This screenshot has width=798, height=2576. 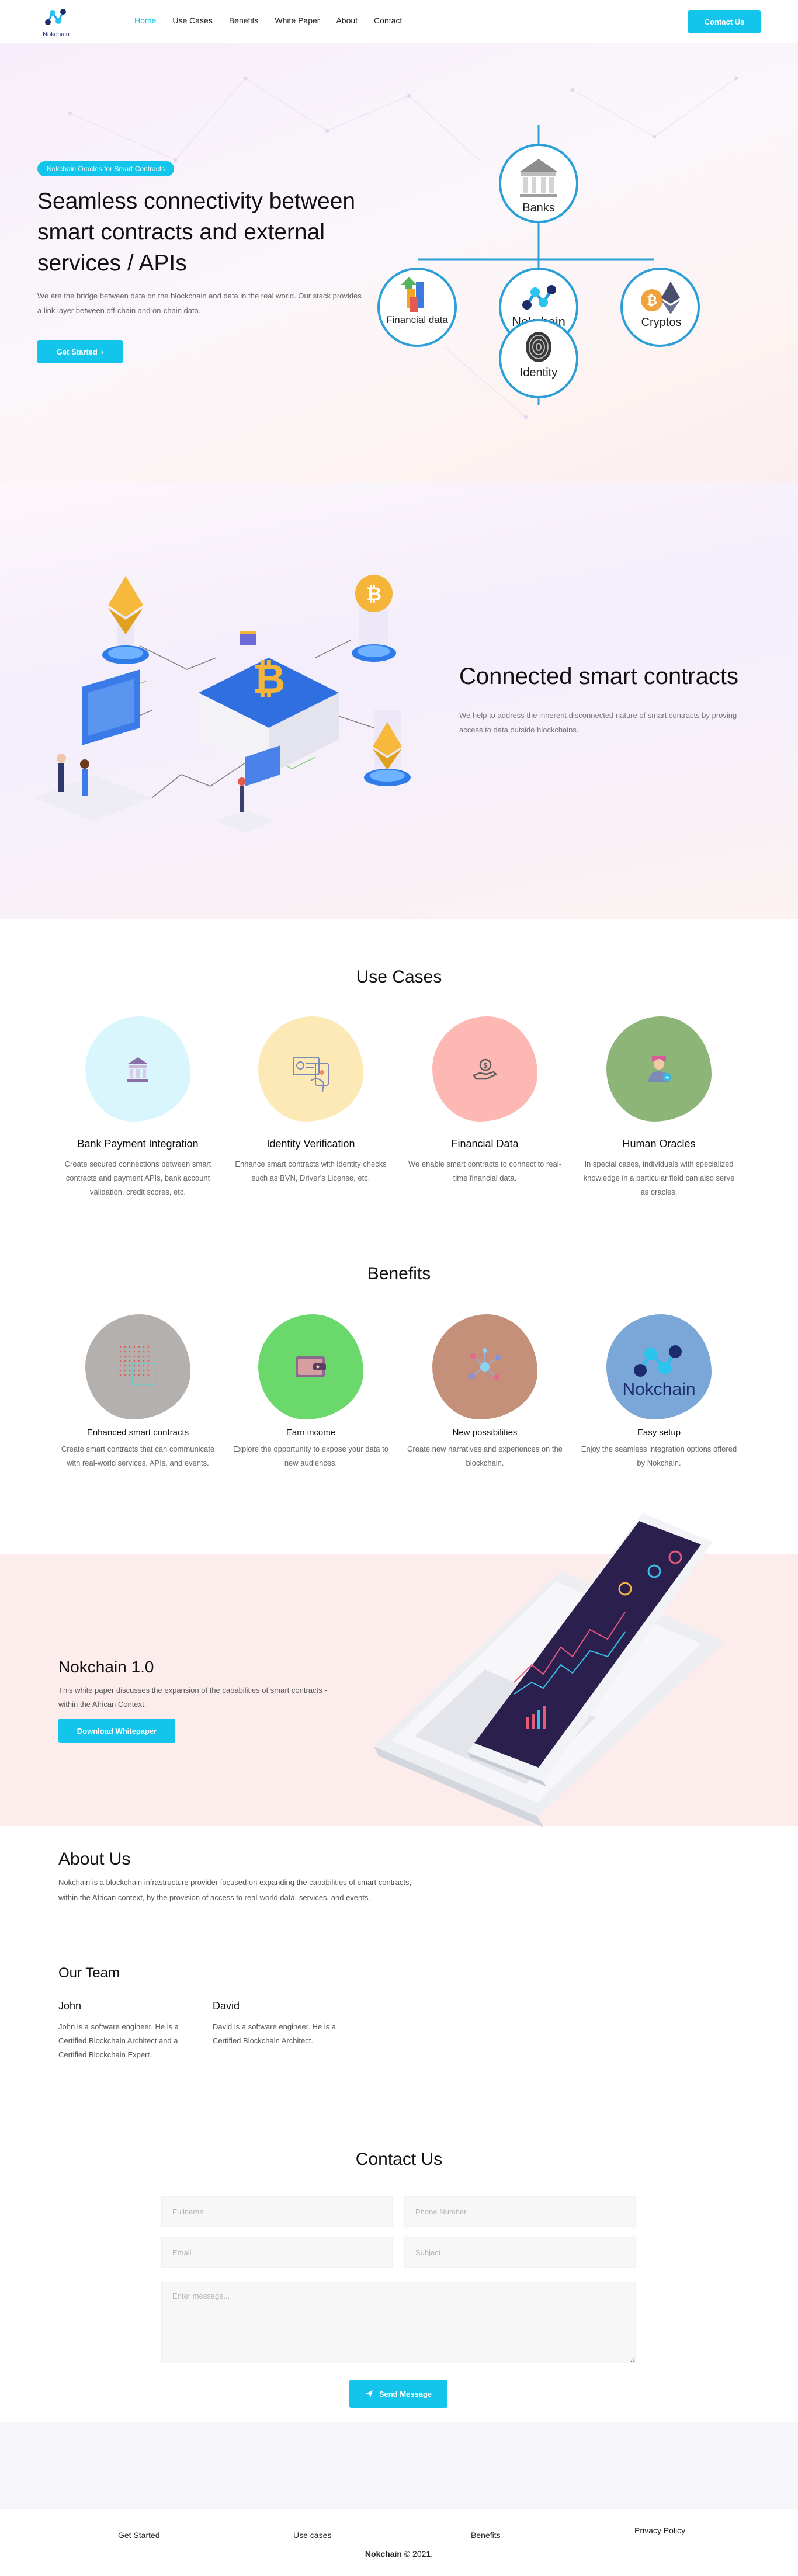 I want to click on benefit-title: Enhanced smart contracts, so click(x=137, y=1433).